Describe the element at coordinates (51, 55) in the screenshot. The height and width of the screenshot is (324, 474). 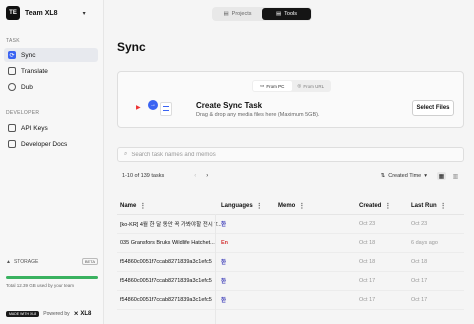
I see `sidebar-item-sync: ⟳ Sync` at that location.